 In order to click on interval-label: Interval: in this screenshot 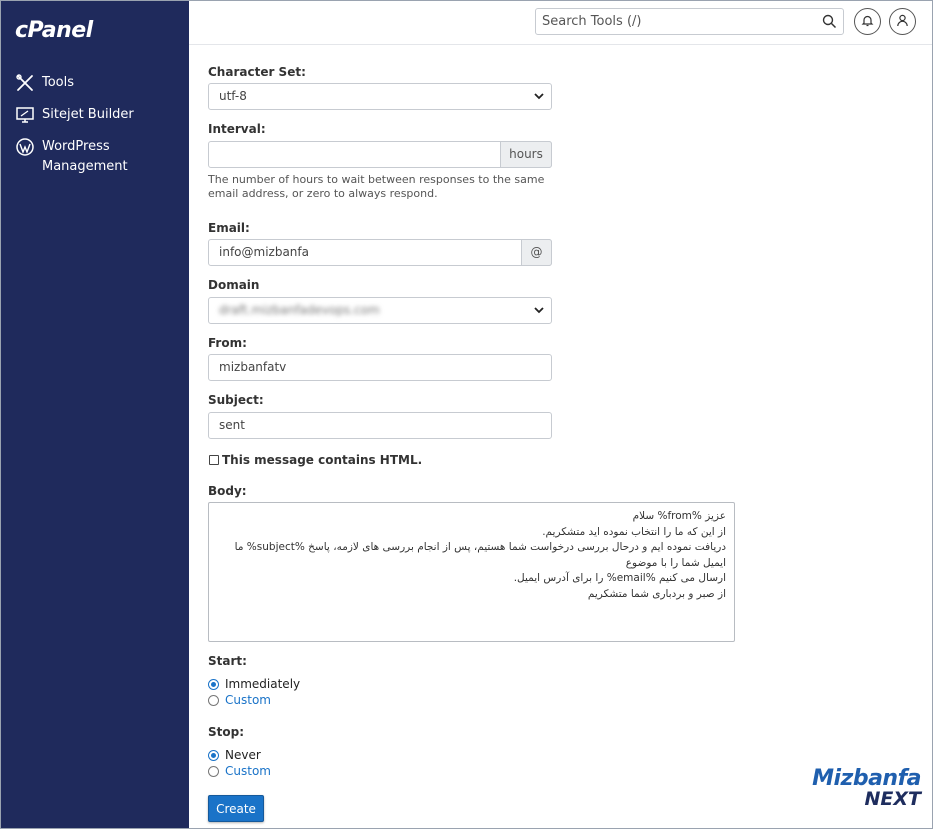, I will do `click(237, 129)`.